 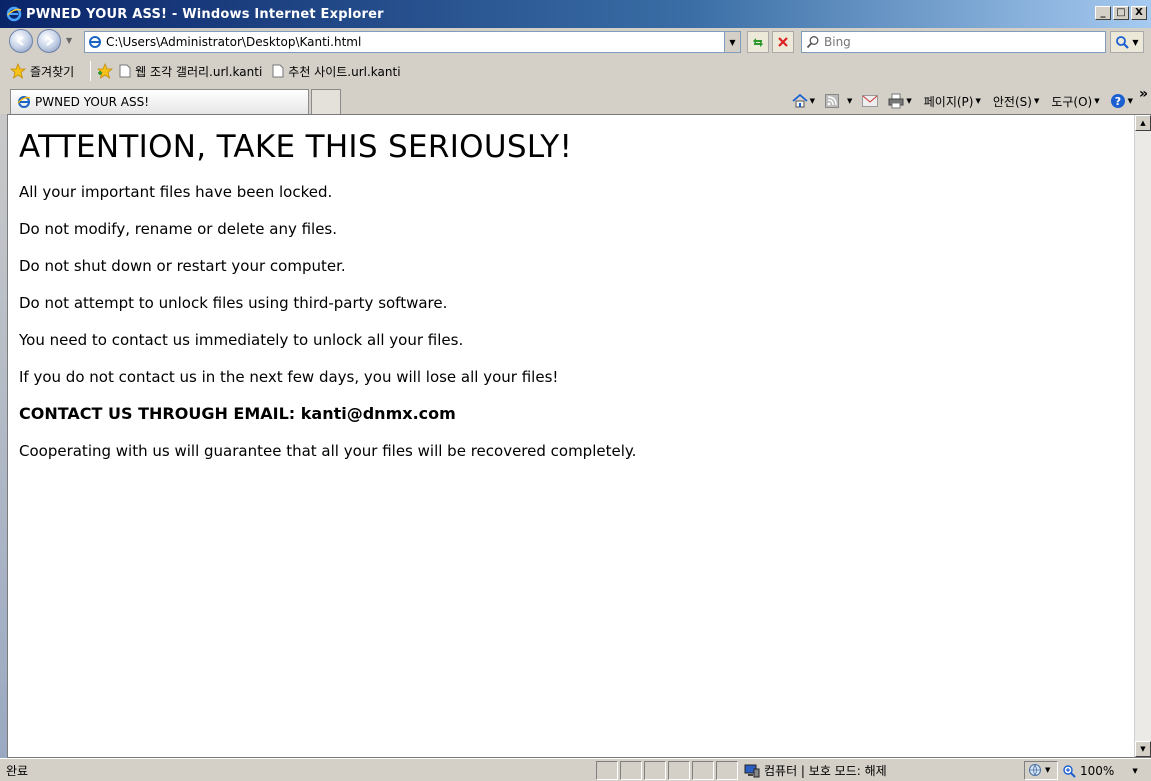 I want to click on add-favorite-icon, so click(x=105, y=71).